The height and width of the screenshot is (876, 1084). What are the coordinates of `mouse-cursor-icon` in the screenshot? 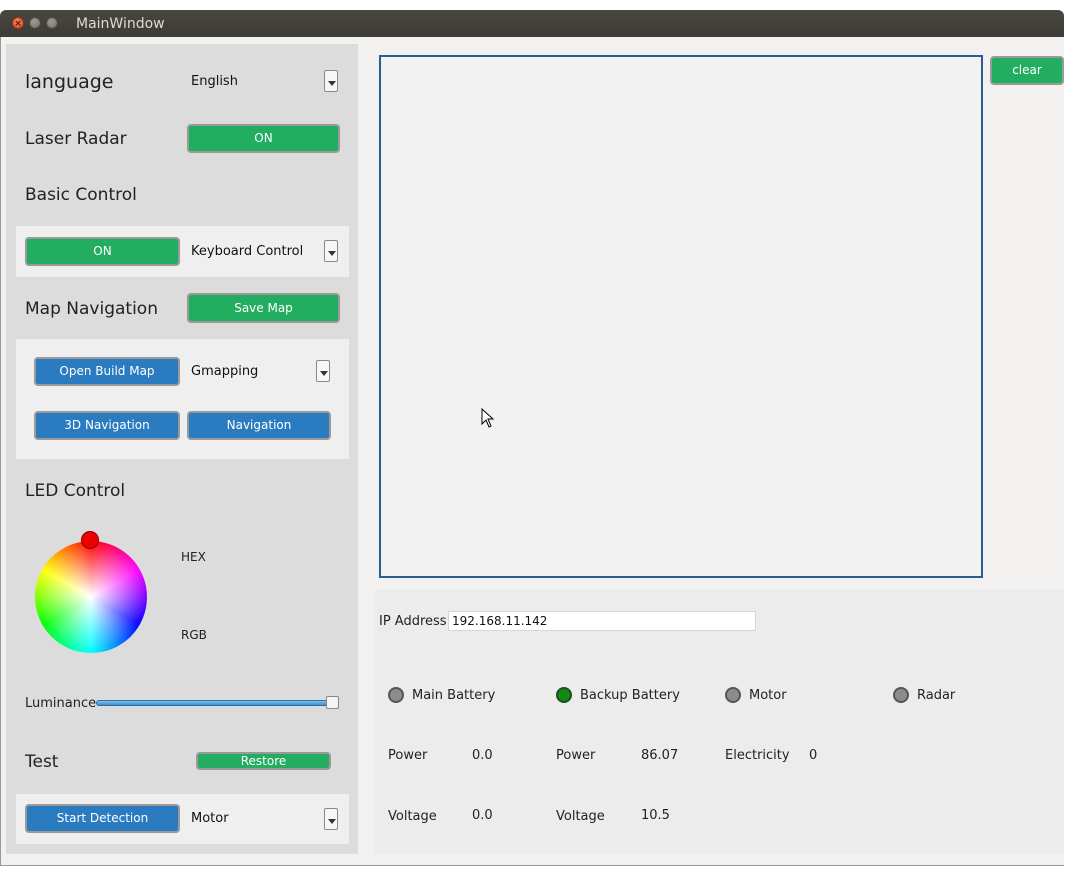 It's located at (488, 418).